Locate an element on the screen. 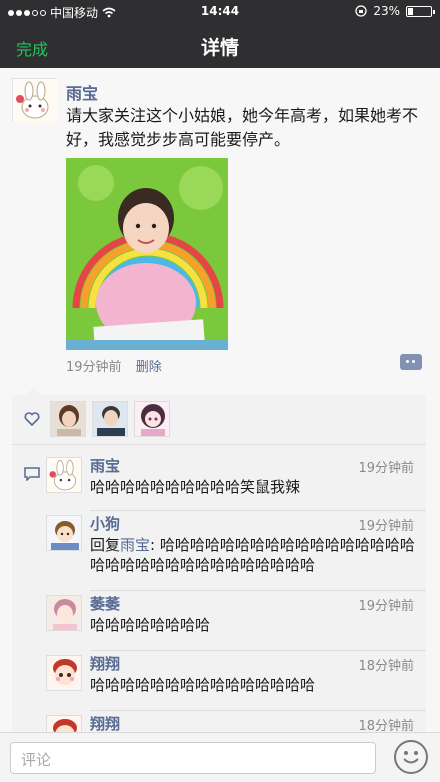  comment-item: 雨宝 19分钟前 哈哈哈哈哈哈哈哈哈哈笑鼠我辣 is located at coordinates (236, 482).